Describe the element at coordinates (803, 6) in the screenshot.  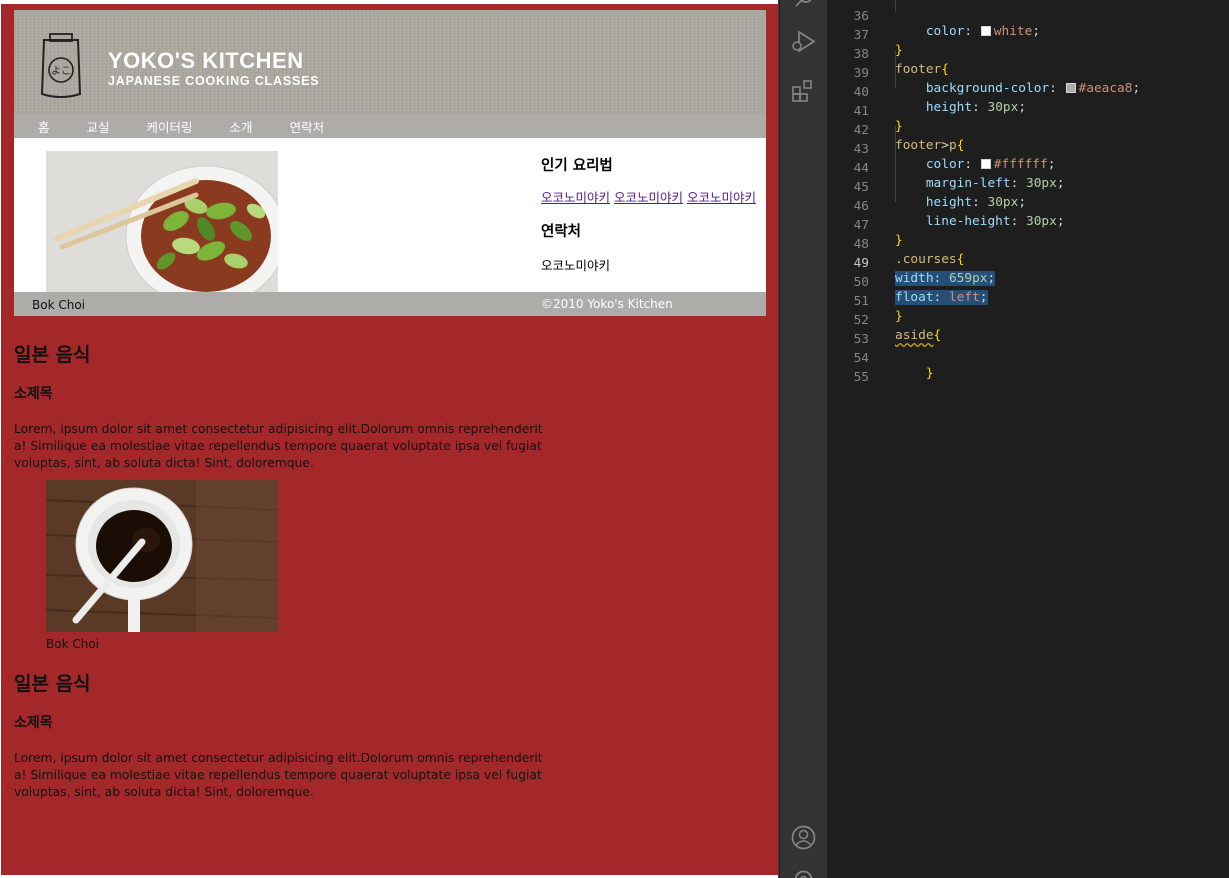
I see `search-icon` at that location.